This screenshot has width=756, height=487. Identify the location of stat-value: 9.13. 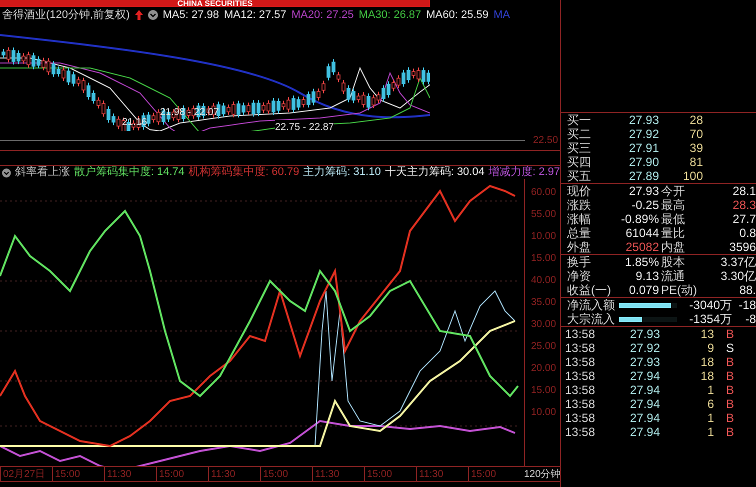
(646, 276).